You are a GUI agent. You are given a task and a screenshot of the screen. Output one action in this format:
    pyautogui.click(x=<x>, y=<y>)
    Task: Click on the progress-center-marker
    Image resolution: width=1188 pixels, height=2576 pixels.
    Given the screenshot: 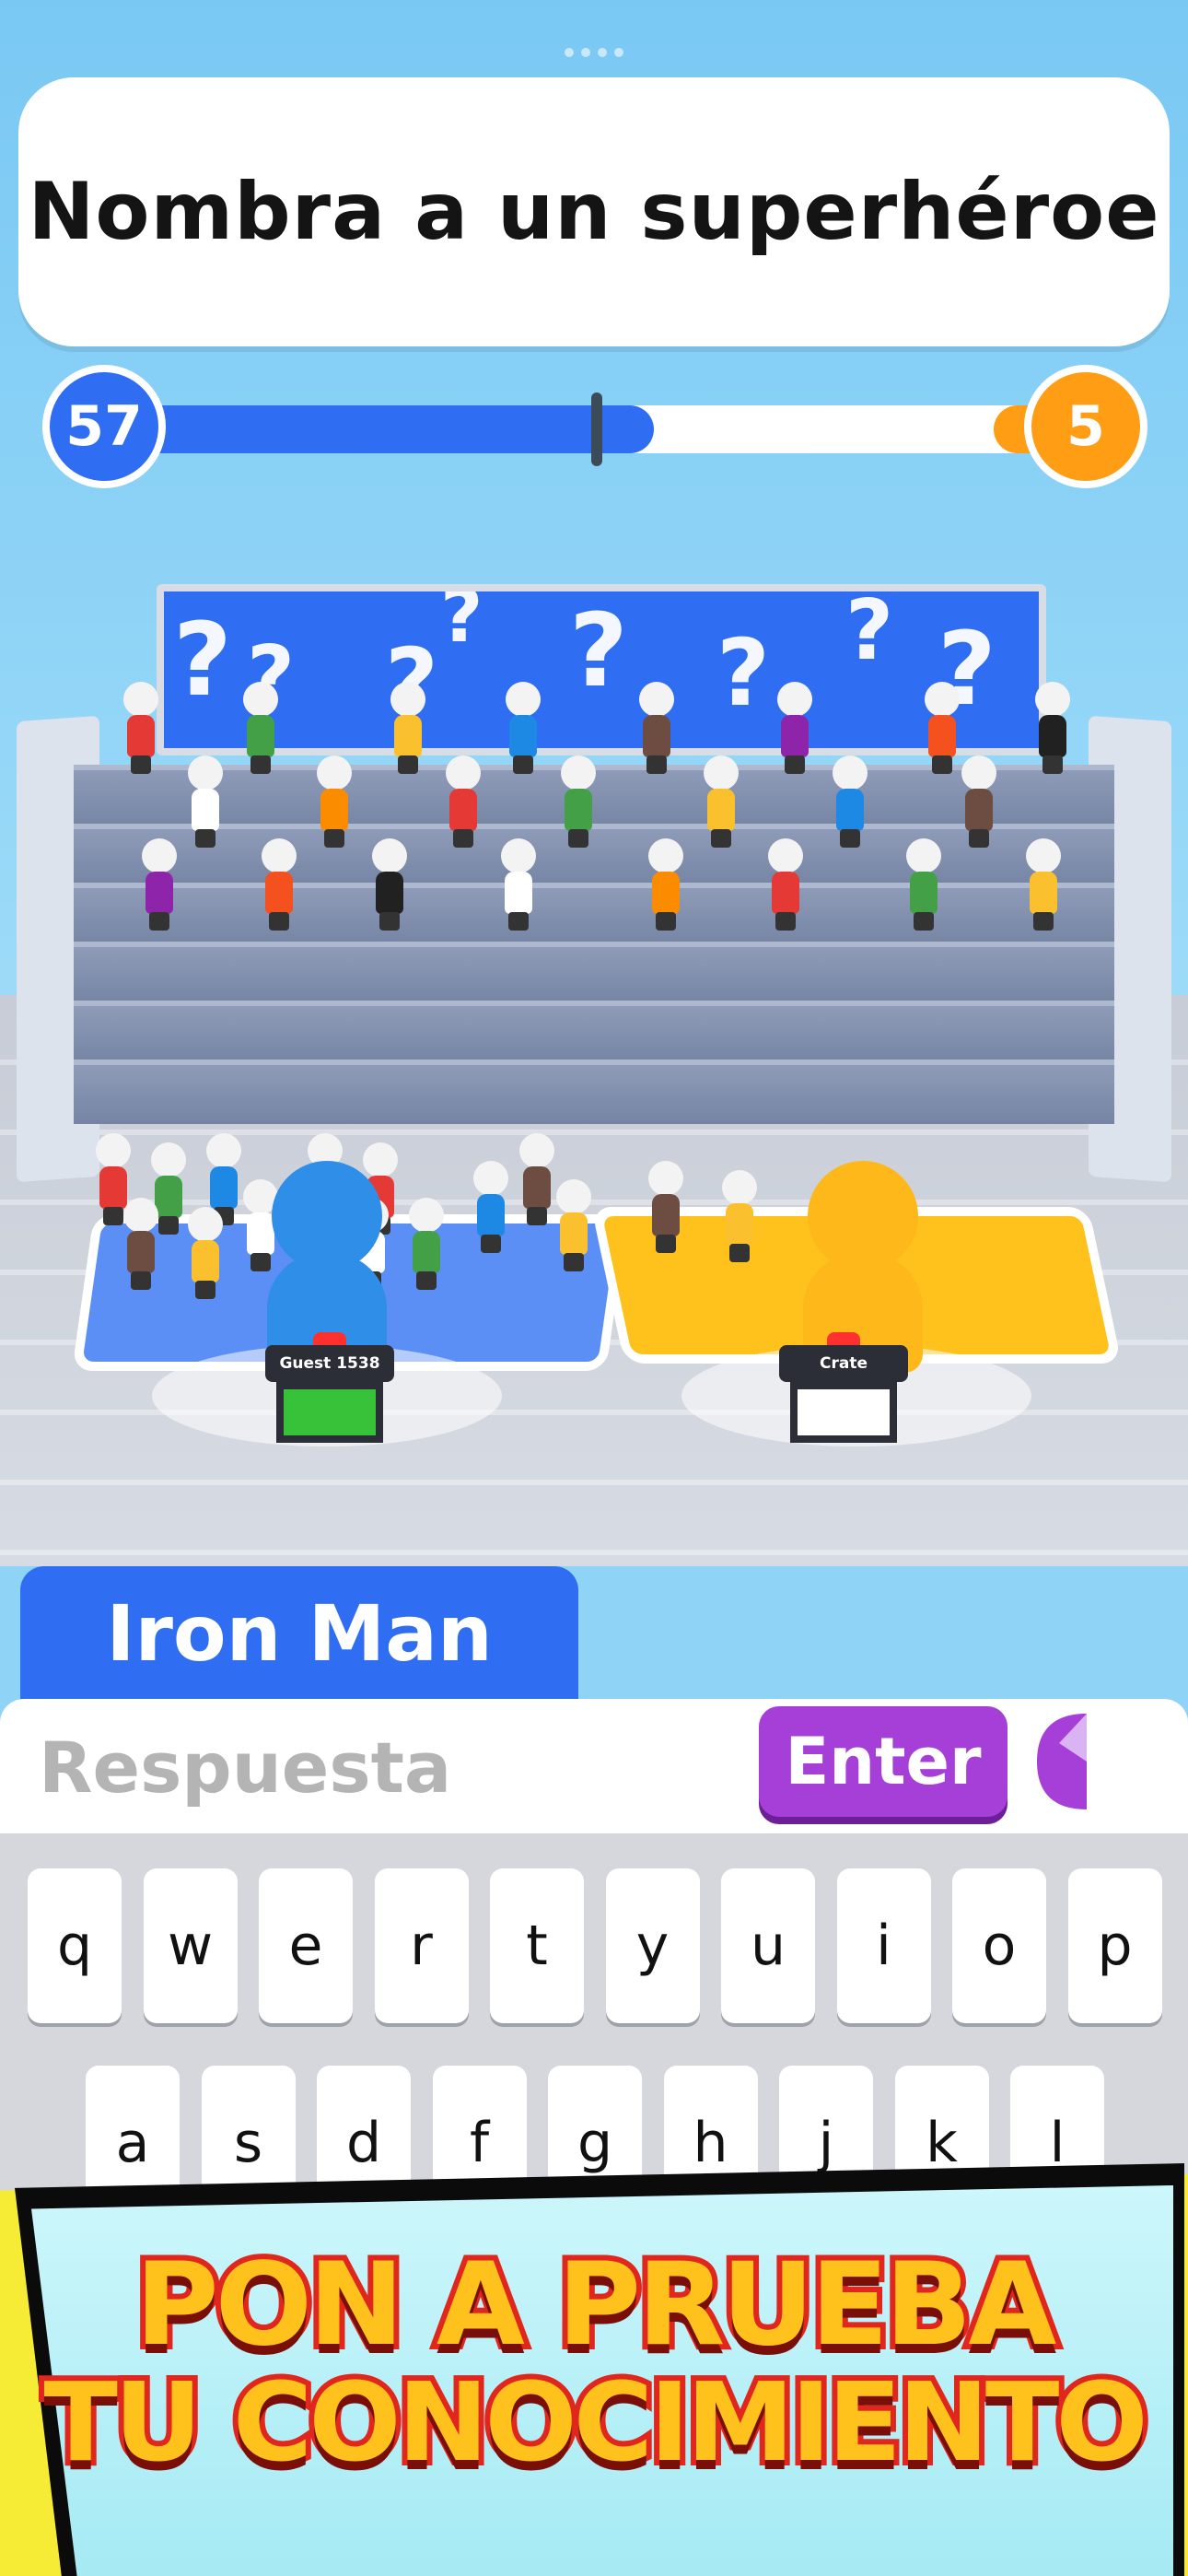 What is the action you would take?
    pyautogui.click(x=596, y=429)
    